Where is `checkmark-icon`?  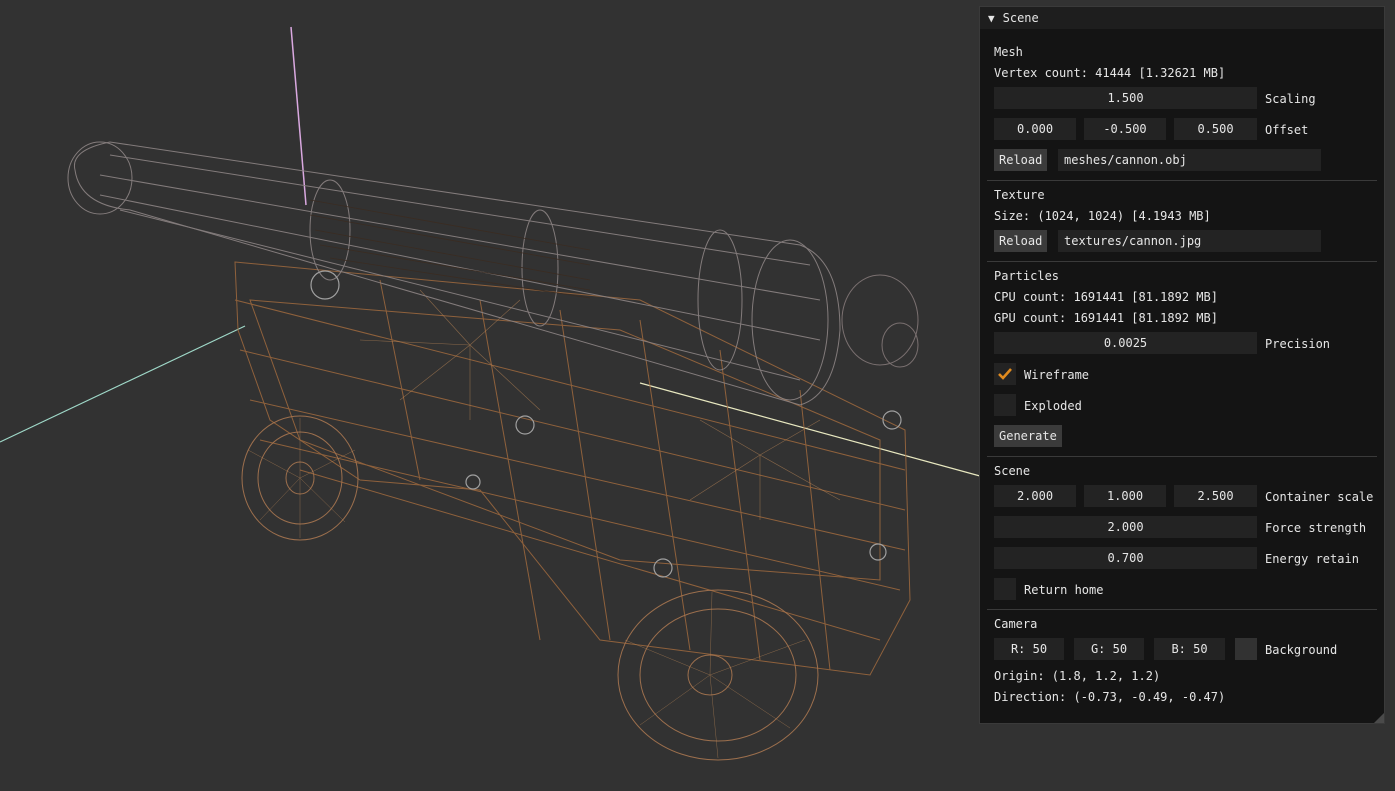
checkmark-icon is located at coordinates (1005, 374).